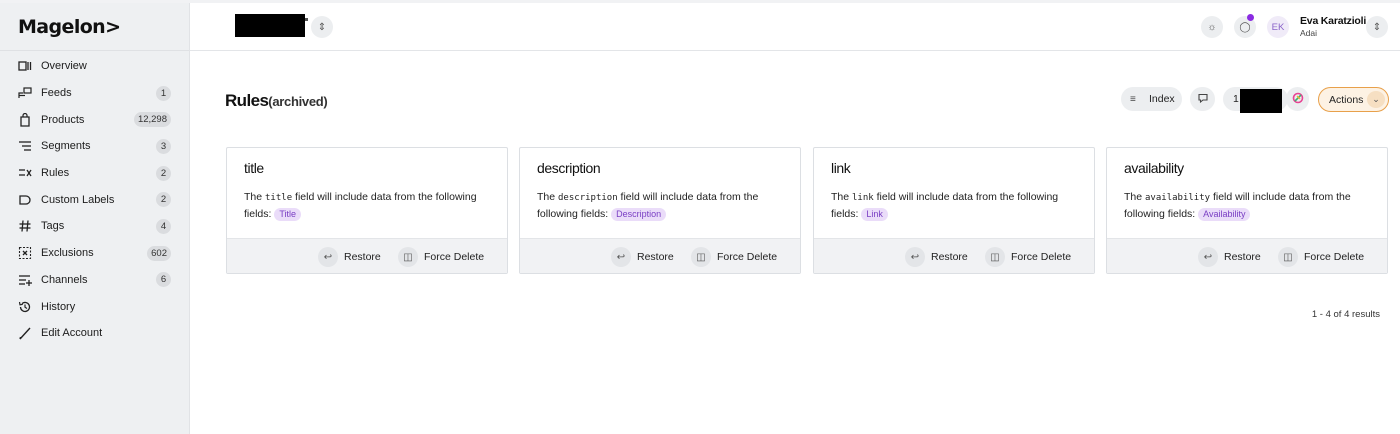 The height and width of the screenshot is (434, 1400). Describe the element at coordinates (1278, 27) in the screenshot. I see `avatar: EK` at that location.